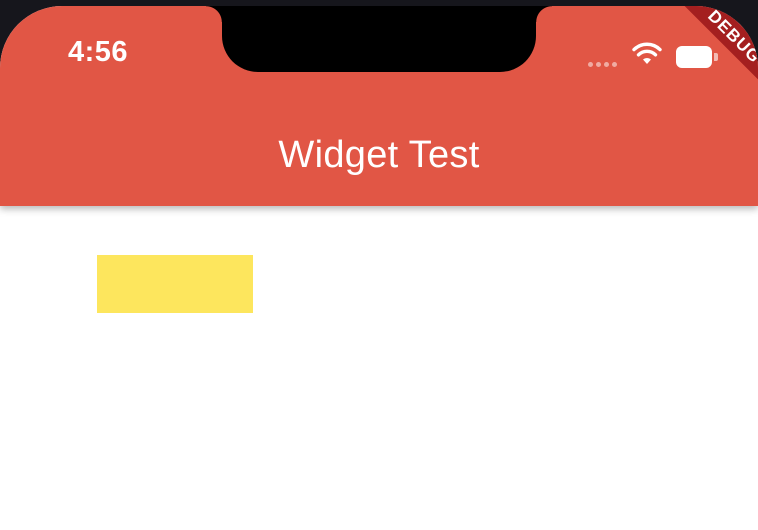 Image resolution: width=758 pixels, height=530 pixels. What do you see at coordinates (379, 155) in the screenshot?
I see `page-title: Widget Test` at bounding box center [379, 155].